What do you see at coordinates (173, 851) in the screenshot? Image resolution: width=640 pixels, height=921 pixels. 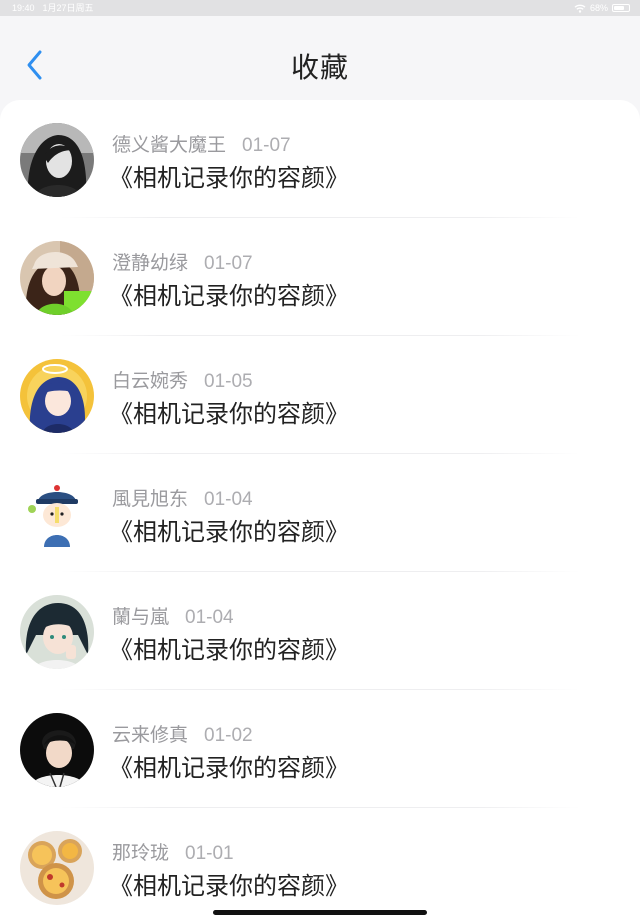 I see `item-meta: 那玲珑 01-01` at bounding box center [173, 851].